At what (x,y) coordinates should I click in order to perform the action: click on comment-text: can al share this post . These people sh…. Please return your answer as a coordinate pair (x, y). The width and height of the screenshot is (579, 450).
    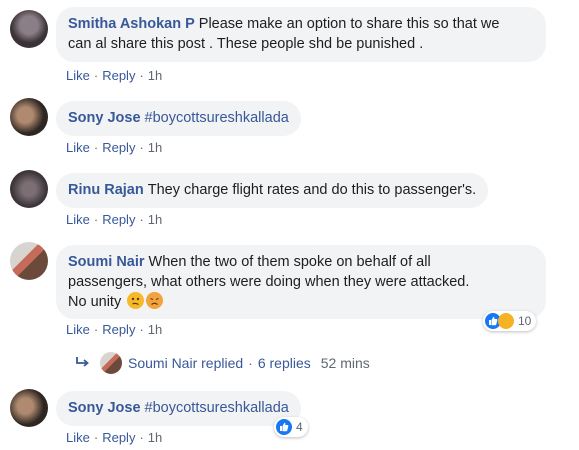
    Looking at the image, I should click on (246, 44).